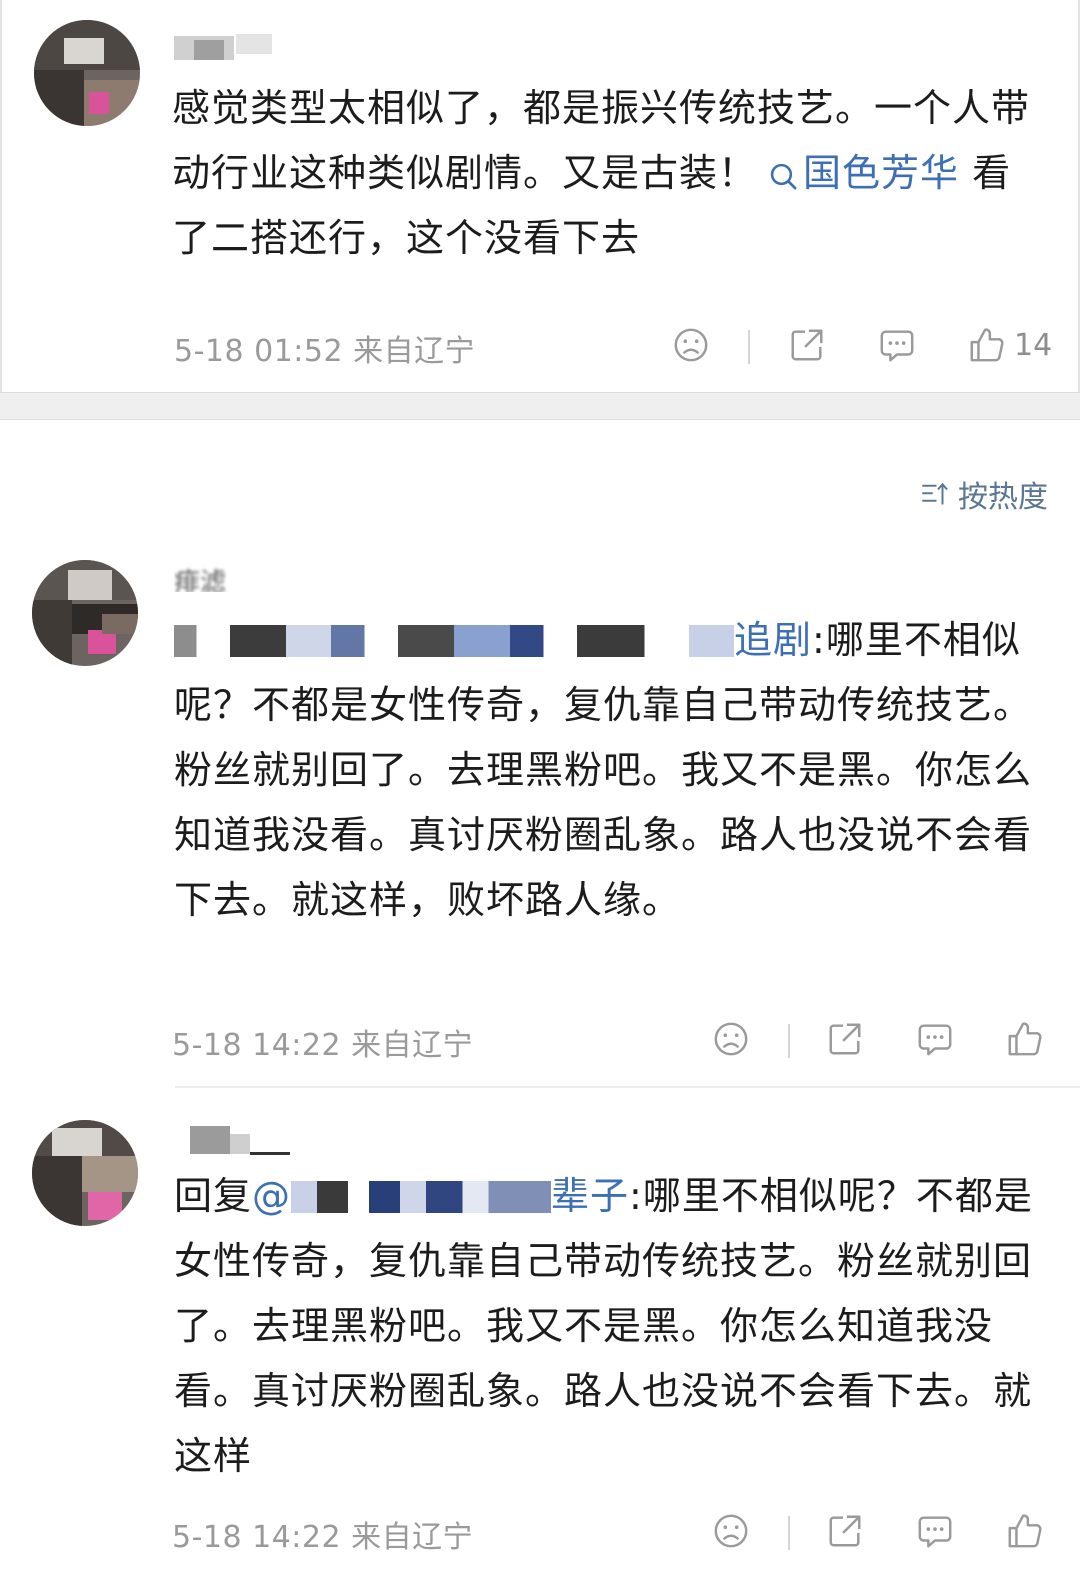 The width and height of the screenshot is (1080, 1574). What do you see at coordinates (881, 173) in the screenshot?
I see `topic-link: 国色芳华` at bounding box center [881, 173].